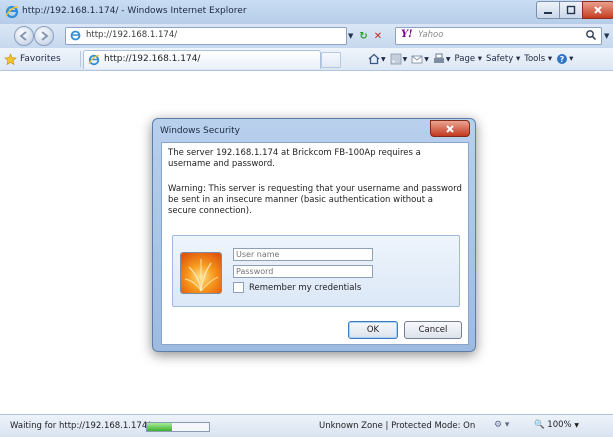 The image size is (613, 437). What do you see at coordinates (501, 425) in the screenshot?
I see `zone-settings-icon: ⚙ ▾` at bounding box center [501, 425].